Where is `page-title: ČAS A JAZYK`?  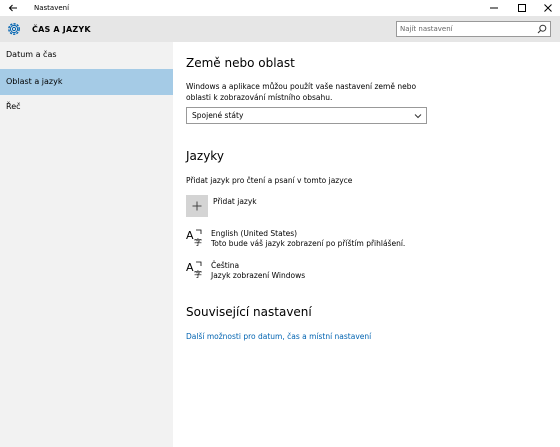 page-title: ČAS A JAZYK is located at coordinates (61, 29).